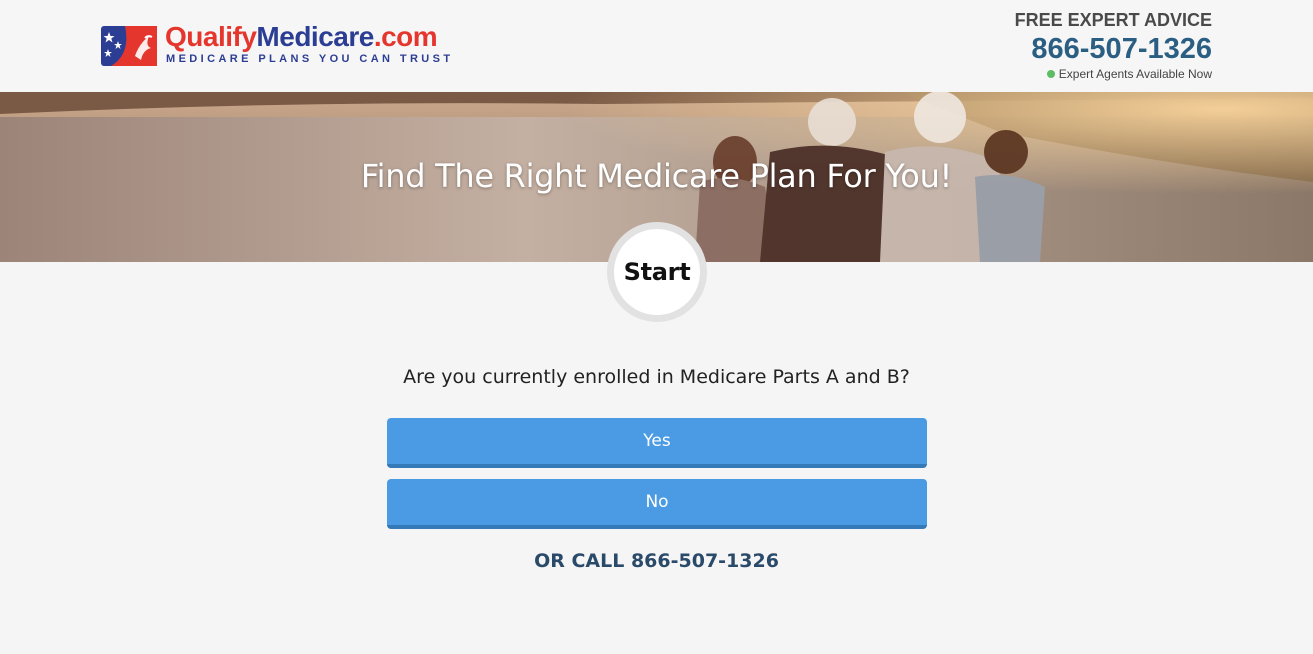 Image resolution: width=1313 pixels, height=654 pixels. I want to click on step-badge: Start, so click(657, 272).